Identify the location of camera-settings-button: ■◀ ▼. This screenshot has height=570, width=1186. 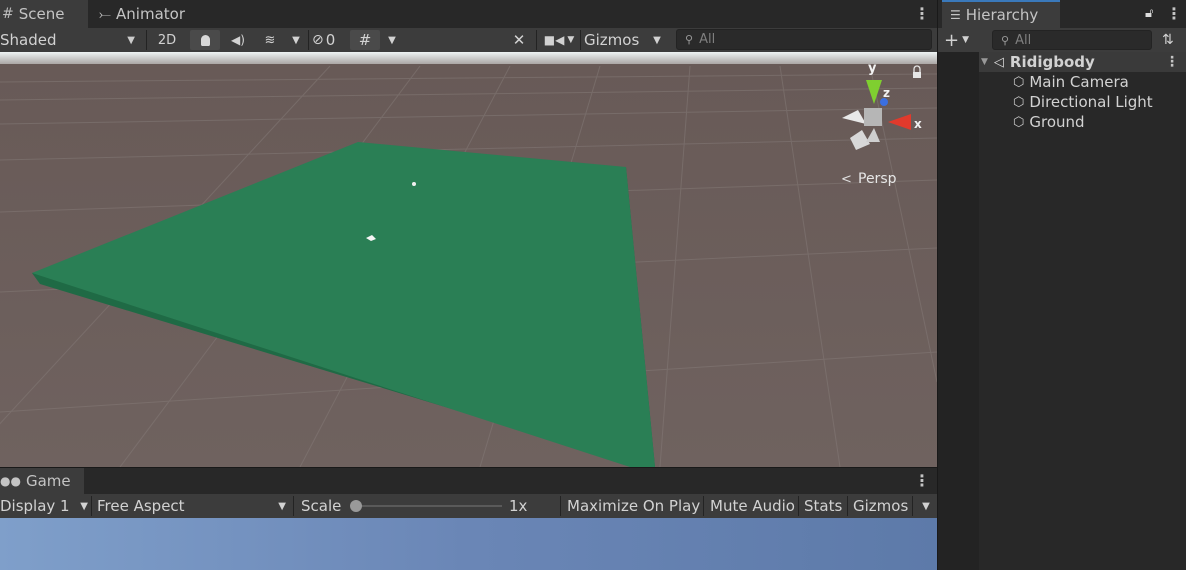
(559, 40).